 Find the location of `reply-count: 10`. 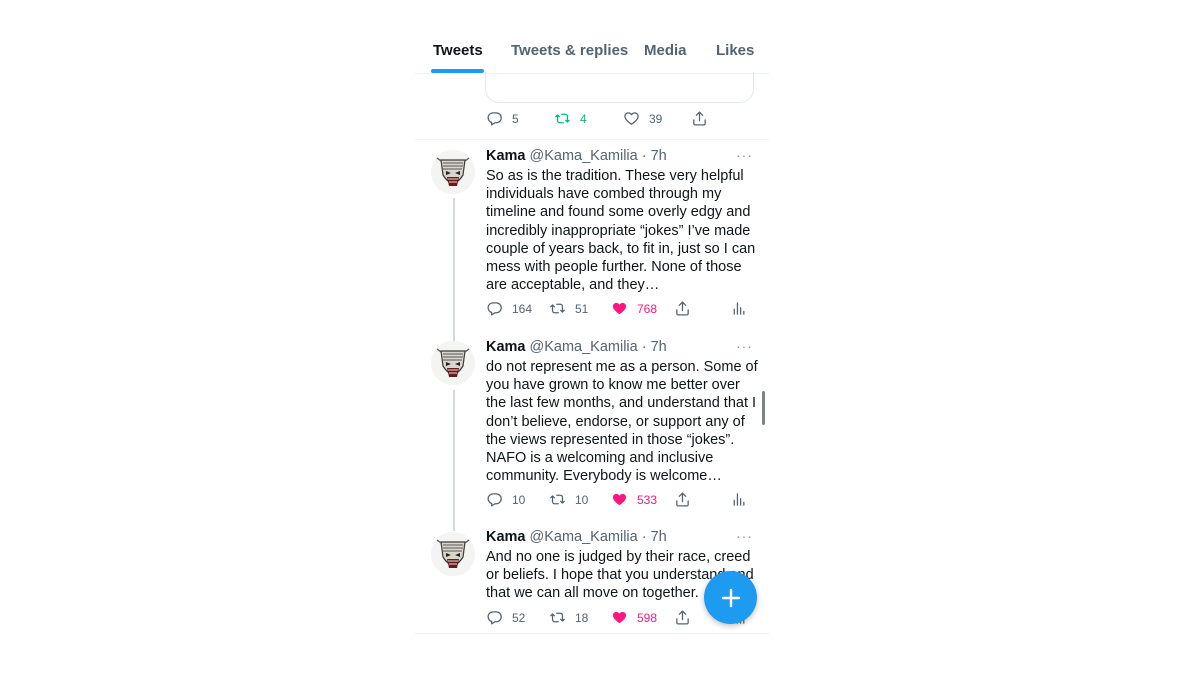

reply-count: 10 is located at coordinates (519, 499).